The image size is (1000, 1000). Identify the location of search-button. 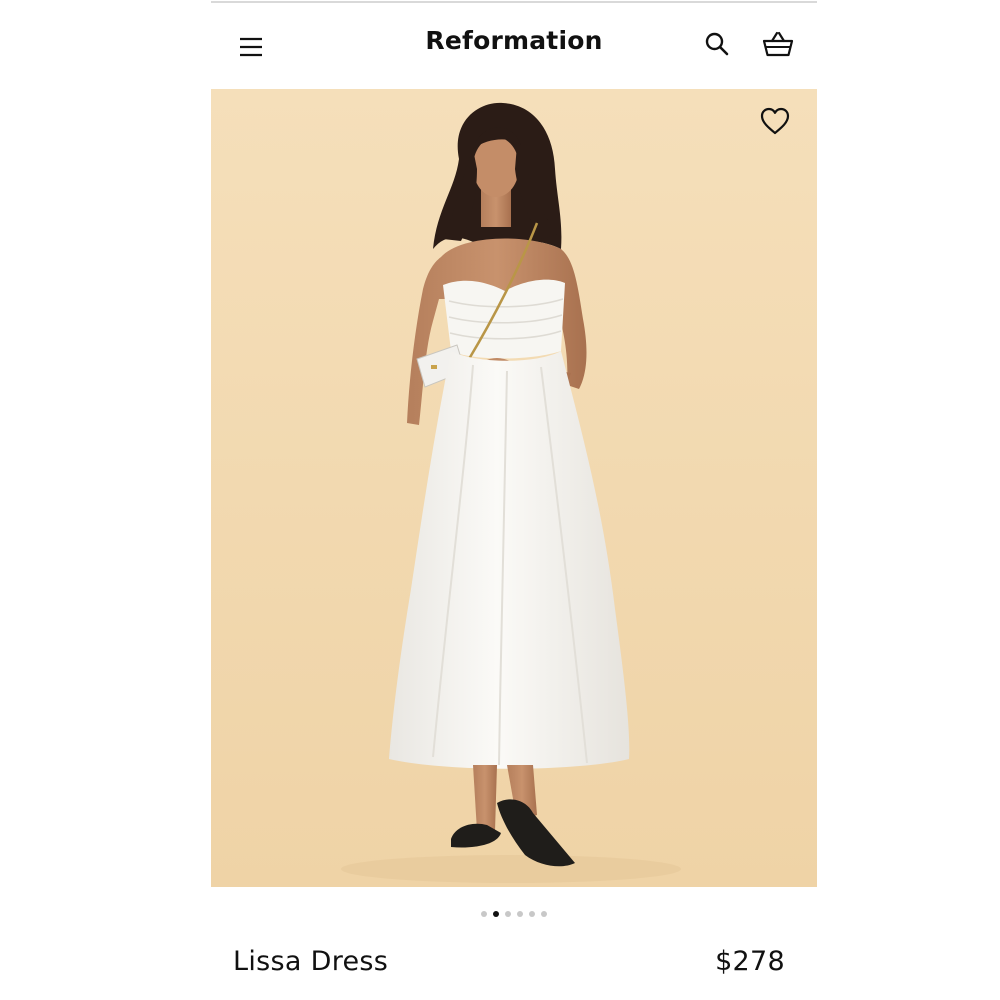
(717, 44).